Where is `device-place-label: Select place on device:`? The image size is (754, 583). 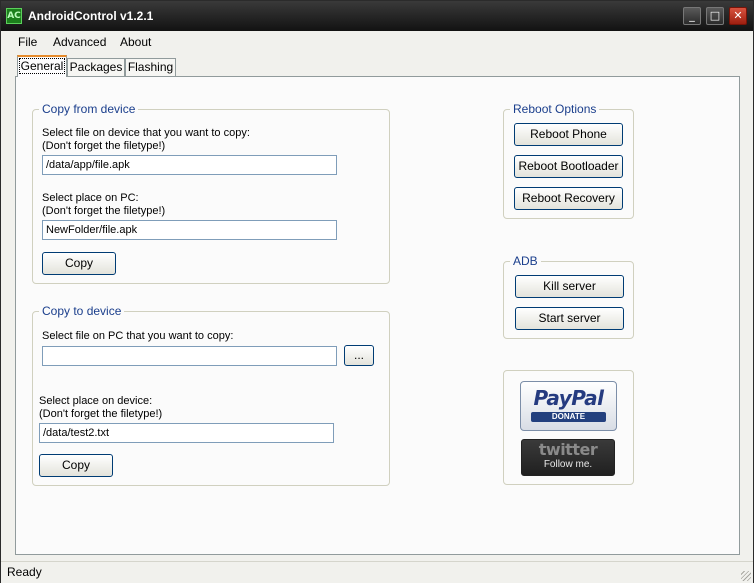
device-place-label: Select place on device: is located at coordinates (96, 401).